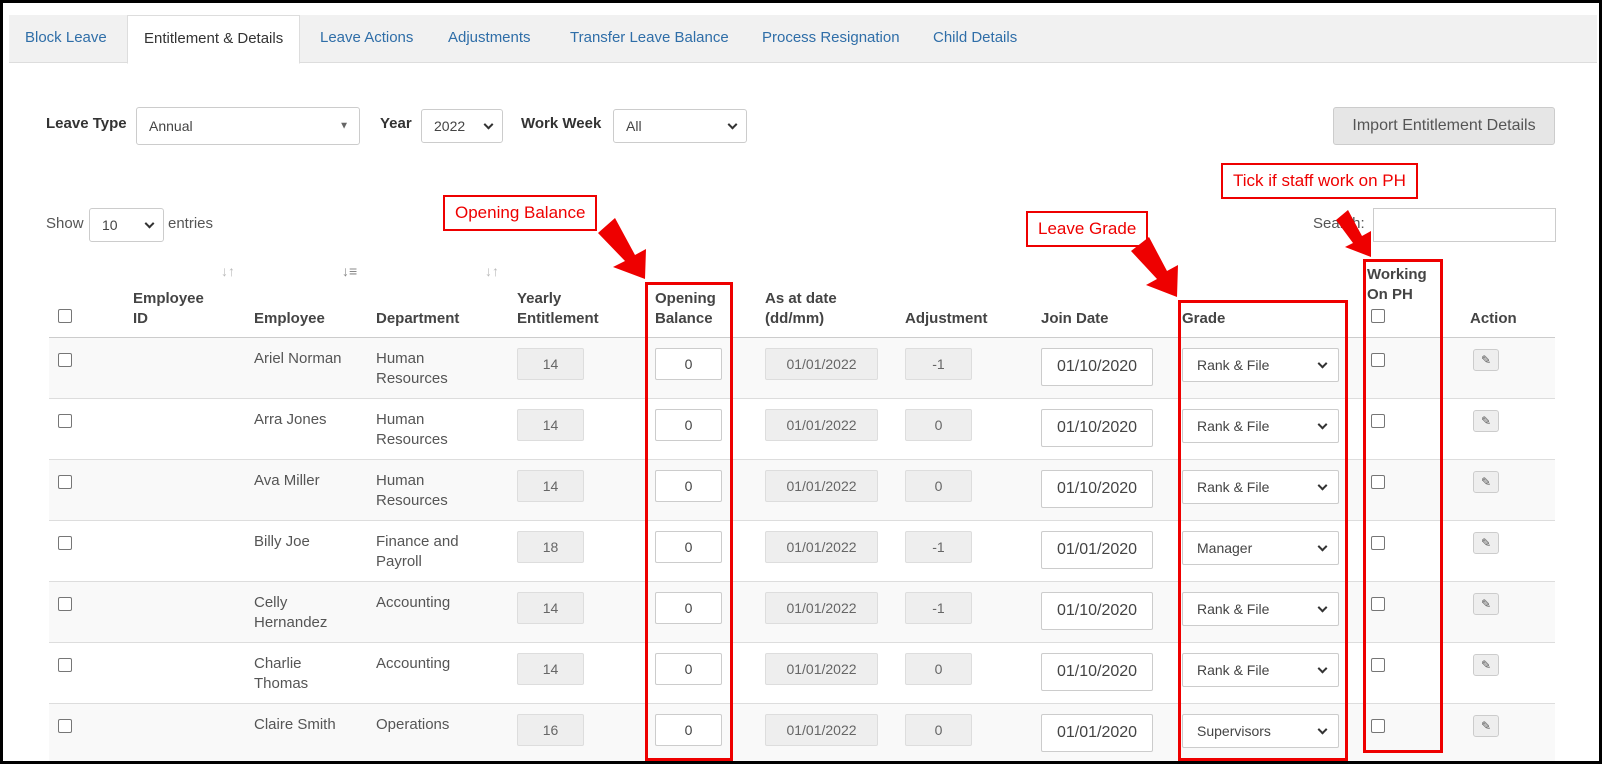 Image resolution: width=1602 pixels, height=764 pixels. I want to click on yearly-entitlement-field: 18, so click(550, 547).